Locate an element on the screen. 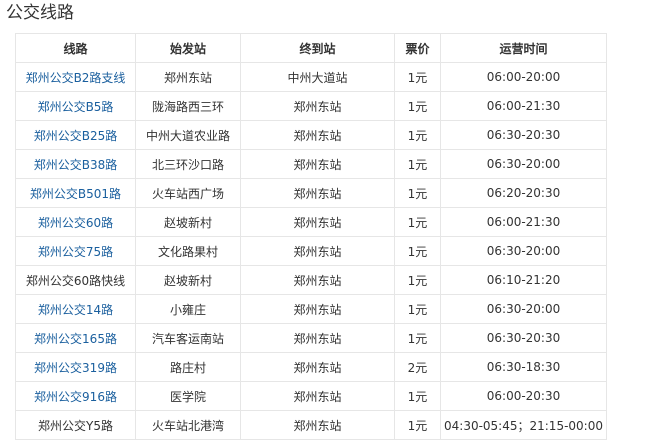 This screenshot has height=441, width=667. route-link: 郑州公交60路 is located at coordinates (75, 223).